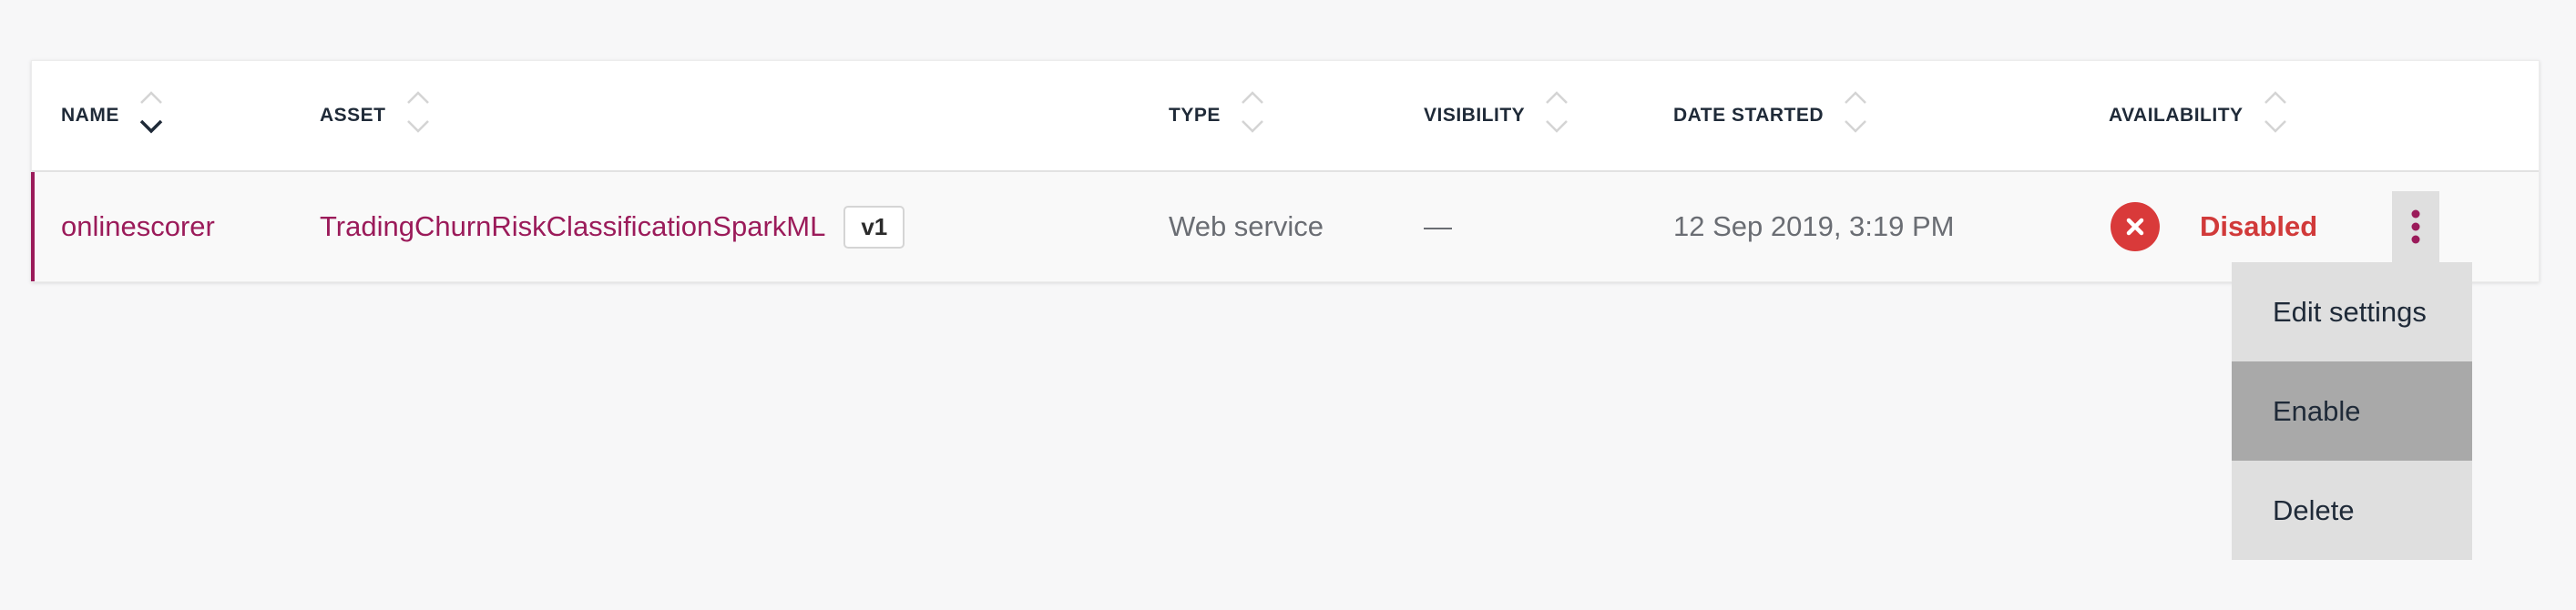 Image resolution: width=2576 pixels, height=610 pixels. What do you see at coordinates (2176, 116) in the screenshot?
I see `column-label-availability: AVAILABILITY` at bounding box center [2176, 116].